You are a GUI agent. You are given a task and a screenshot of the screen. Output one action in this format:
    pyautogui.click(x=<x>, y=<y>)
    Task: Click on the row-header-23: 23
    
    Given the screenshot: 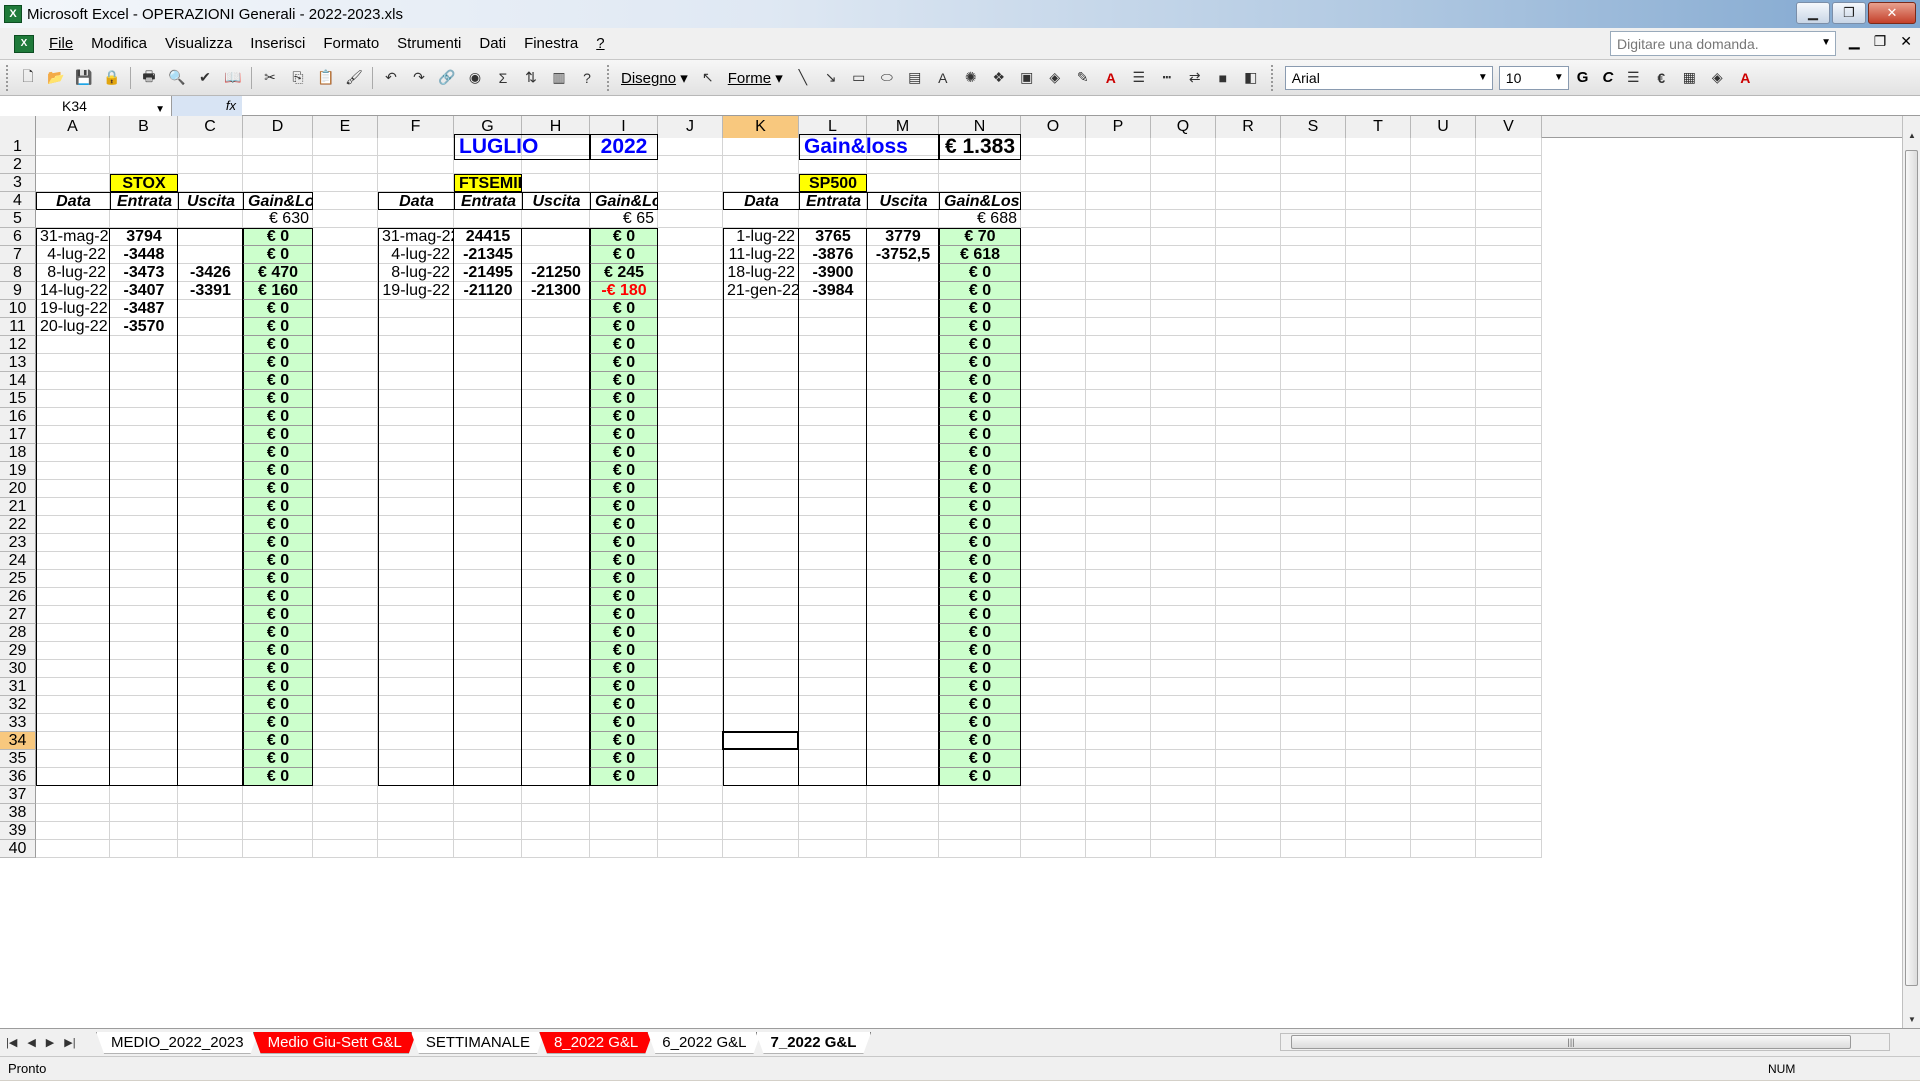 What is the action you would take?
    pyautogui.click(x=18, y=543)
    